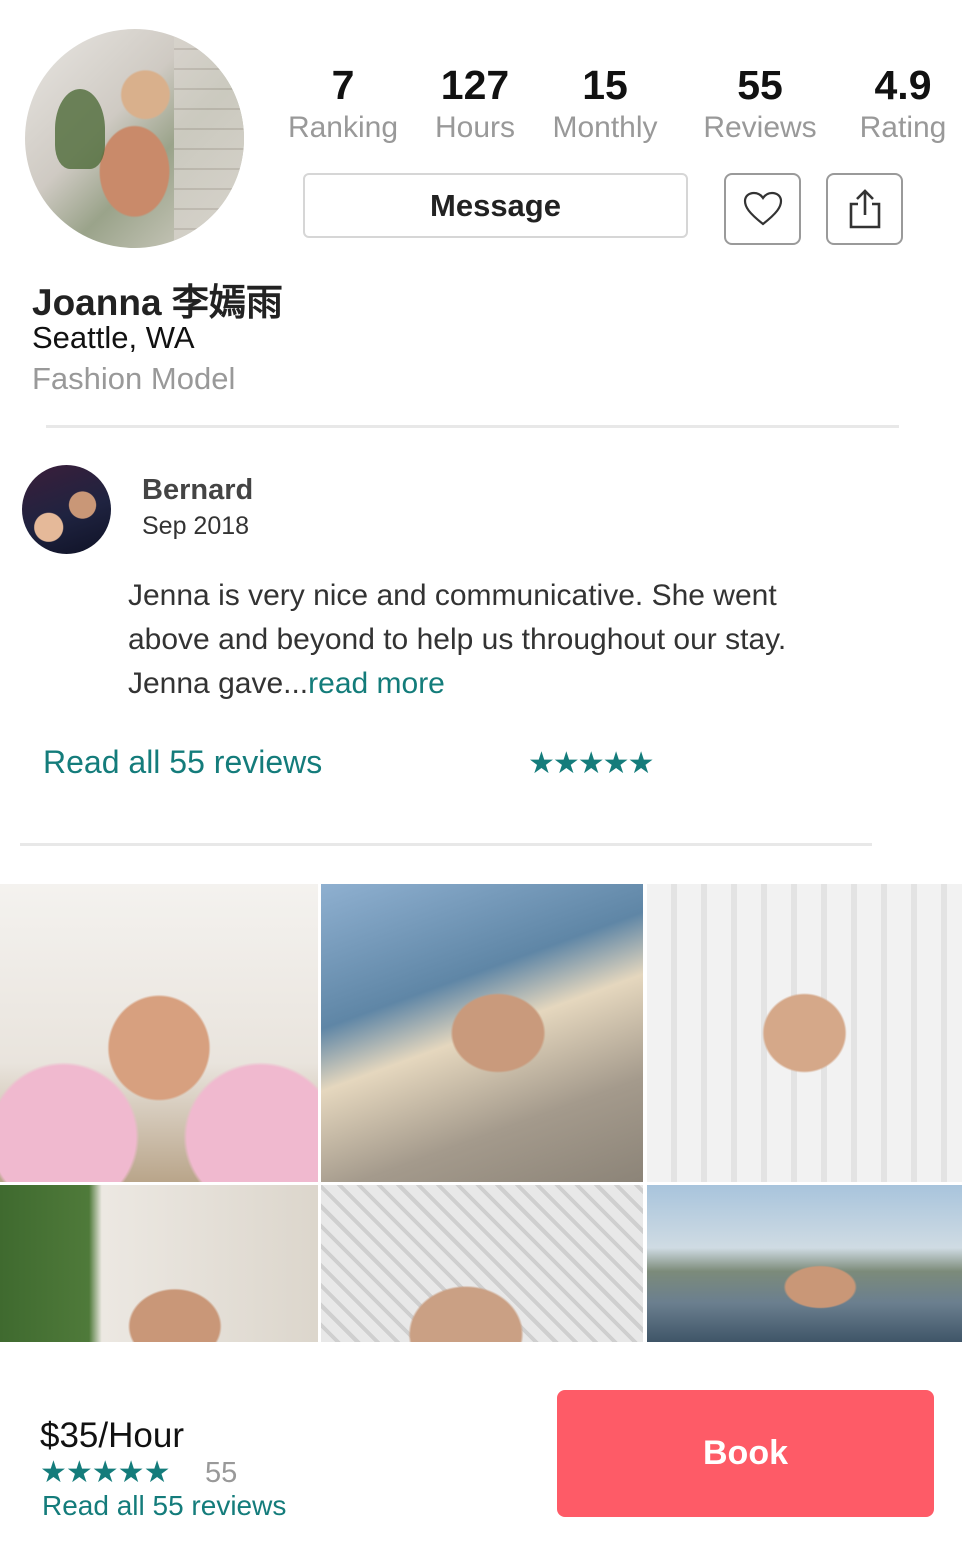  Describe the element at coordinates (105, 1472) in the screenshot. I see `rating-stars: ★★★★★` at that location.